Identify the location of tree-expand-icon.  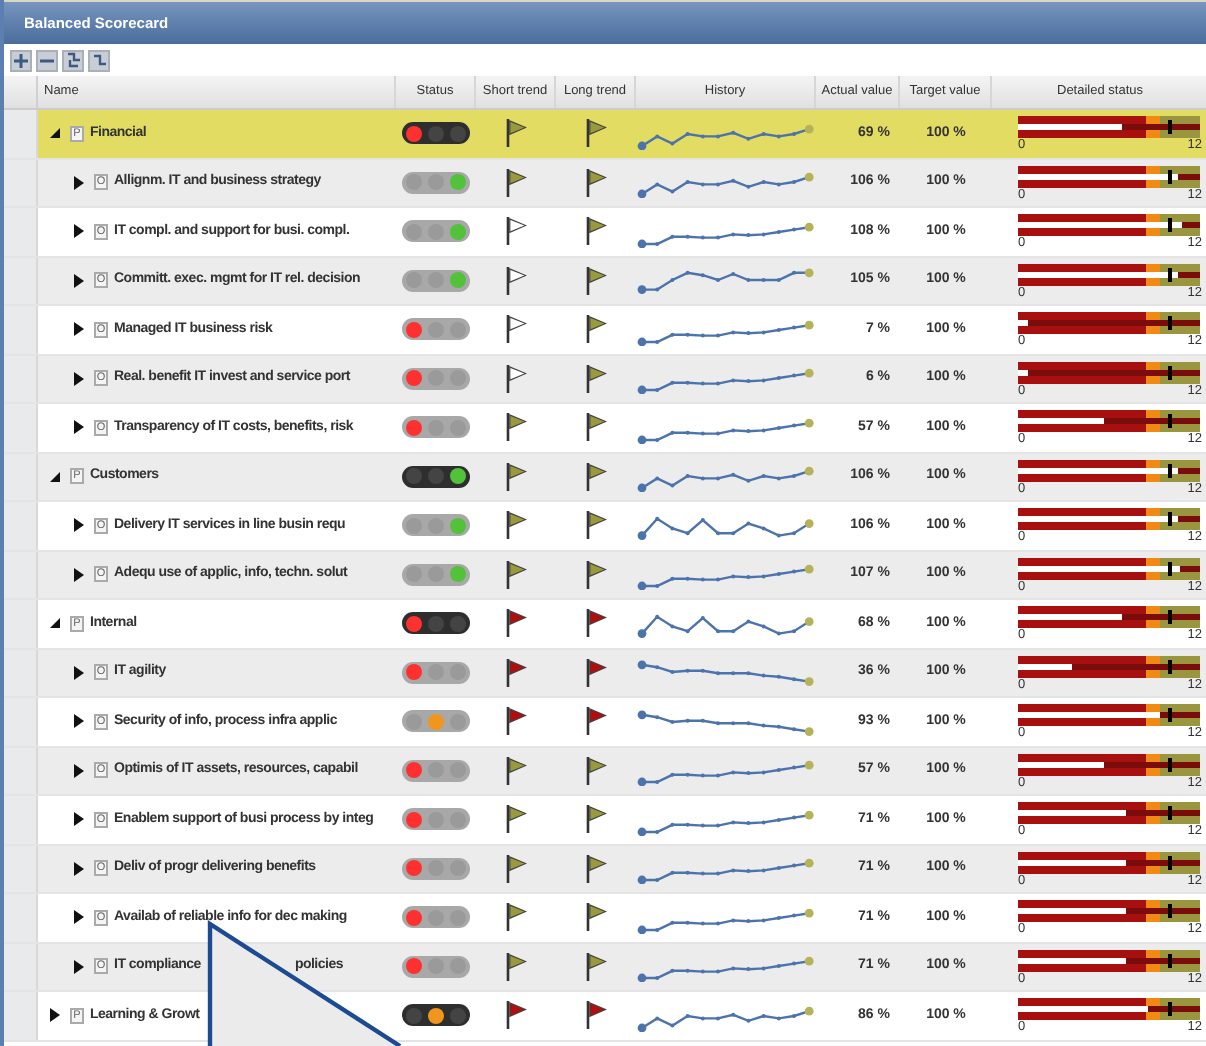
(73, 60).